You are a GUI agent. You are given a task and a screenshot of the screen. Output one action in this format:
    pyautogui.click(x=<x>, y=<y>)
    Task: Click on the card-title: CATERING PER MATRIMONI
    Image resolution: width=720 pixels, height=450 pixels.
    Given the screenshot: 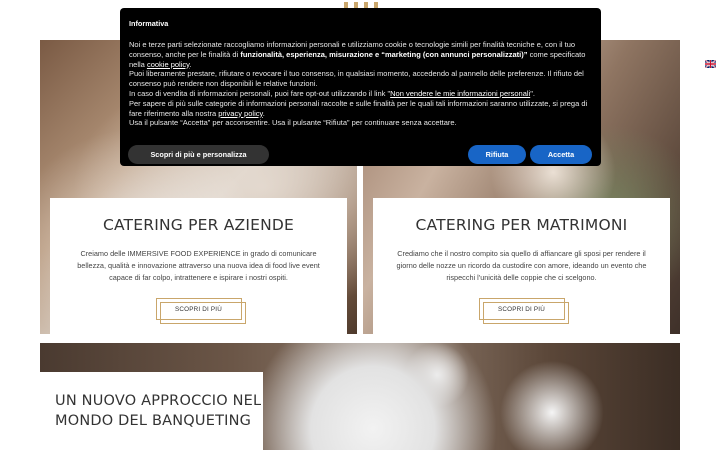 What is the action you would take?
    pyautogui.click(x=521, y=225)
    